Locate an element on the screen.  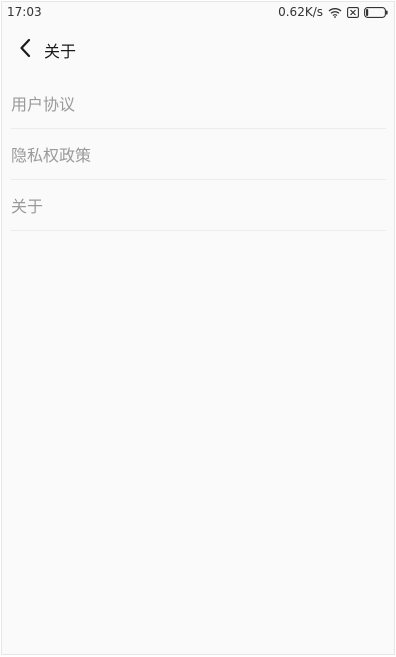
menu-item-about: 关于 is located at coordinates (198, 205).